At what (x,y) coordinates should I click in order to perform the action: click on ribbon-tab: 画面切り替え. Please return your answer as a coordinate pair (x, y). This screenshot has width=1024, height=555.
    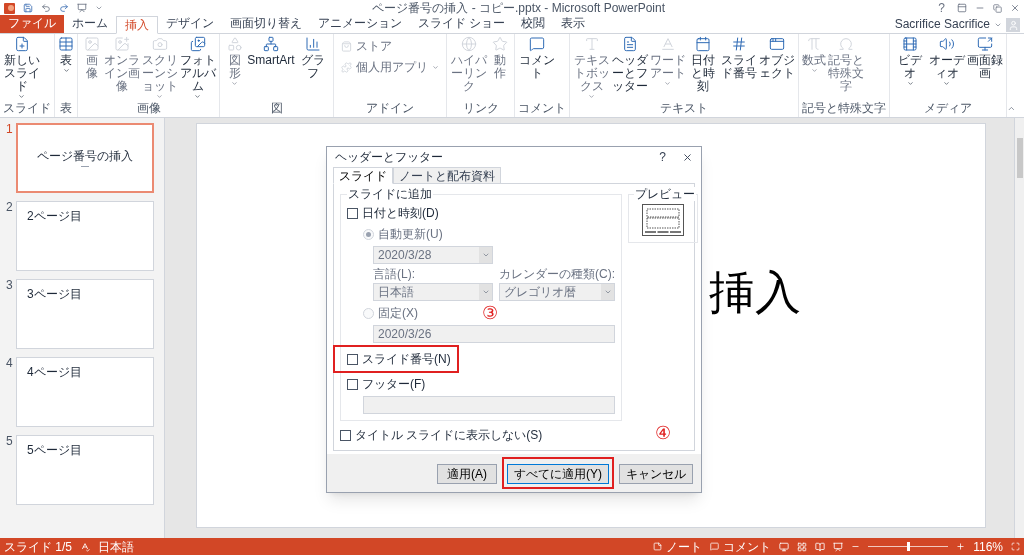
    Looking at the image, I should click on (266, 24).